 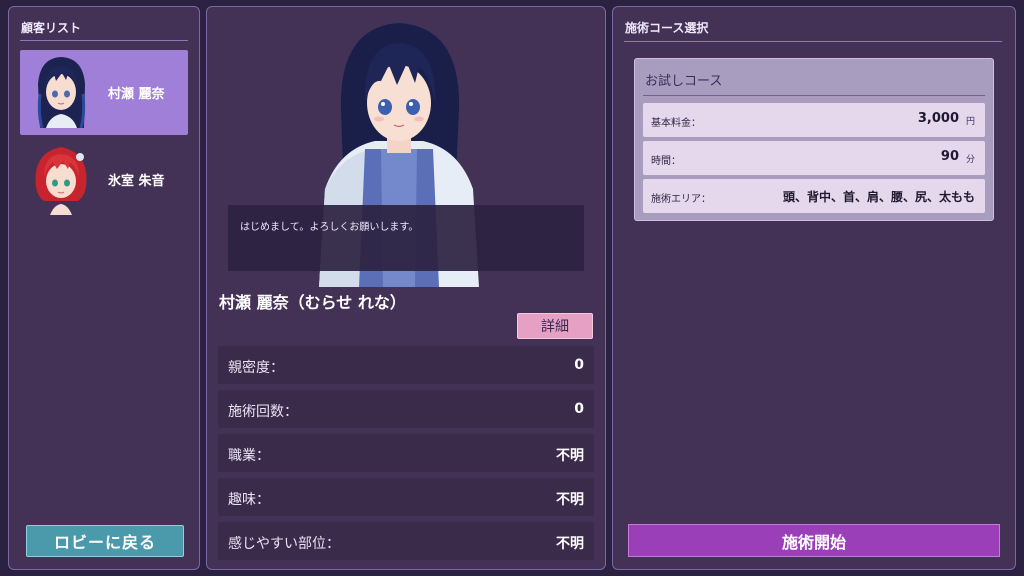 What do you see at coordinates (555, 326) in the screenshot?
I see `detail-button: 詳細` at bounding box center [555, 326].